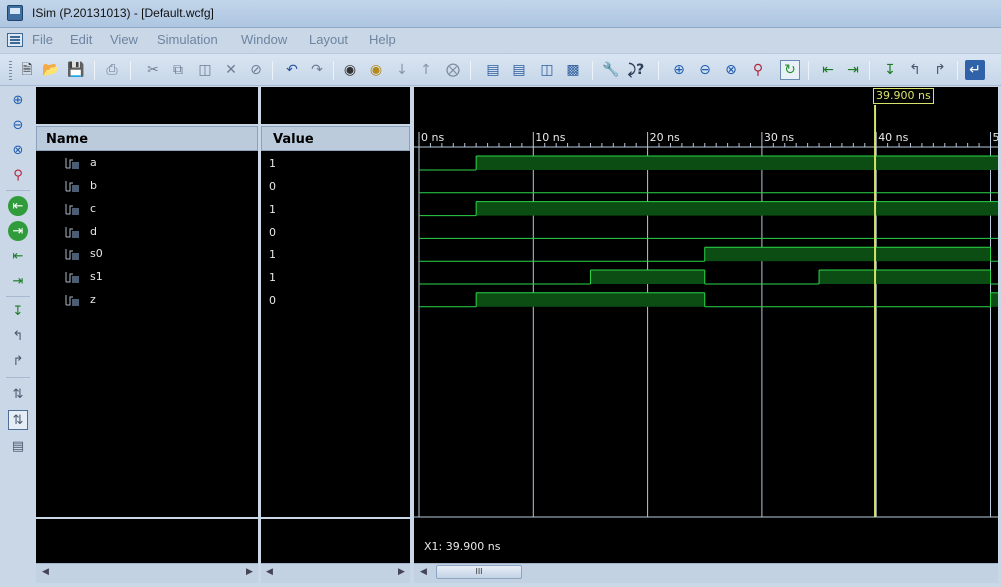  I want to click on clear-icon: ⨂, so click(453, 70).